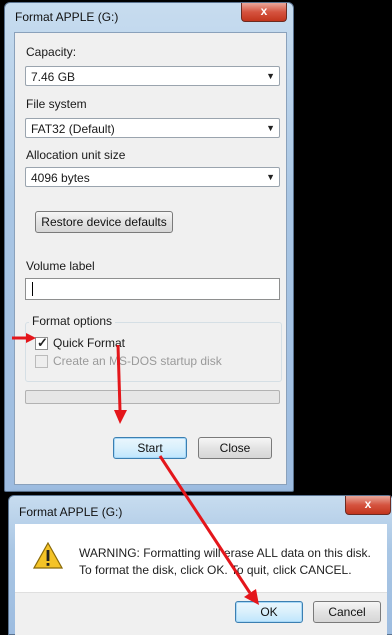 The image size is (392, 635). What do you see at coordinates (152, 289) in the screenshot?
I see `volume-label-input` at bounding box center [152, 289].